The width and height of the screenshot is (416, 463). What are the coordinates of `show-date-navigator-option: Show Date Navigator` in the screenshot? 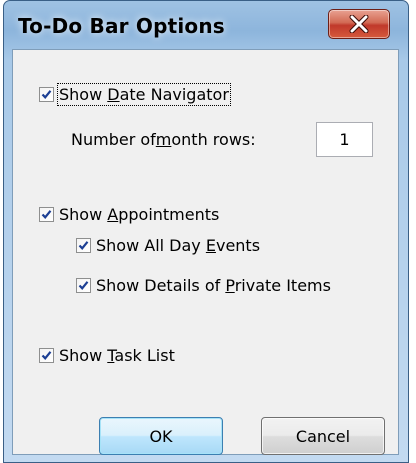 It's located at (135, 94).